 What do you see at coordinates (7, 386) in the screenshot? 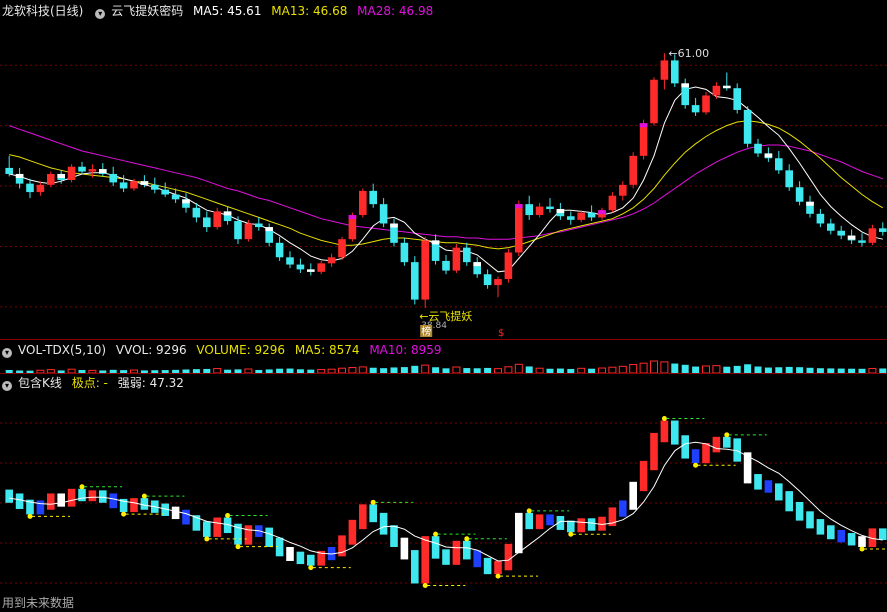
I see `sub-toggle-icon: ▾` at bounding box center [7, 386].